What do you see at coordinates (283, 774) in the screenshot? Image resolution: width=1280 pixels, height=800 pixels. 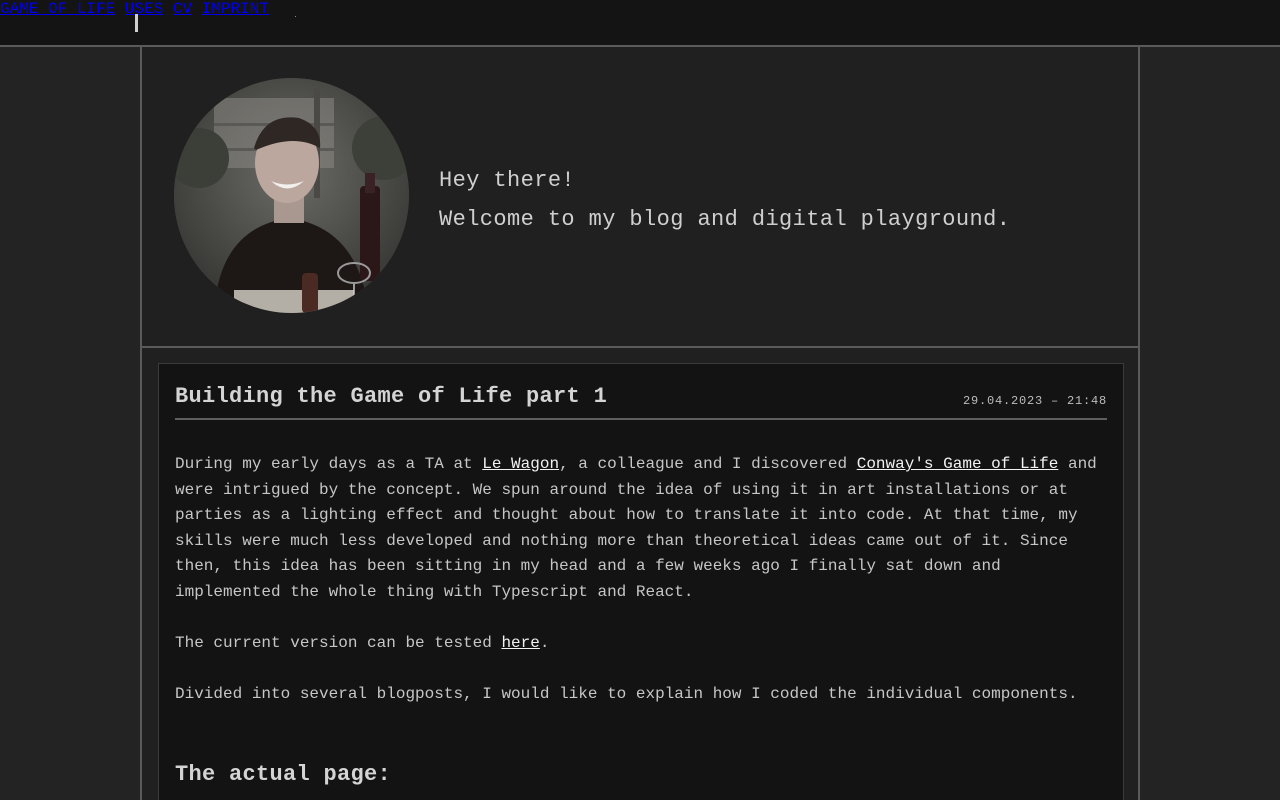 I see `section-heading: The actual page:` at bounding box center [283, 774].